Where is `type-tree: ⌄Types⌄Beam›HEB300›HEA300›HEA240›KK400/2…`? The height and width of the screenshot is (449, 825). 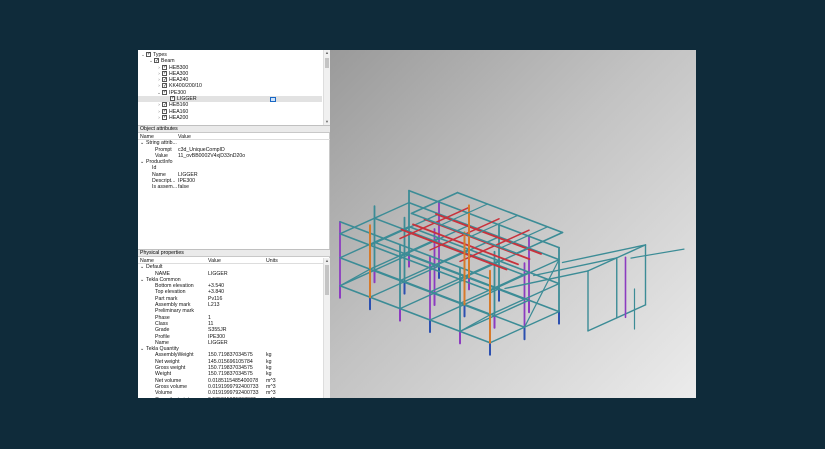
type-tree: ⌄Types⌄Beam›HEB300›HEA300›HEA240›KK400/2… is located at coordinates (234, 87).